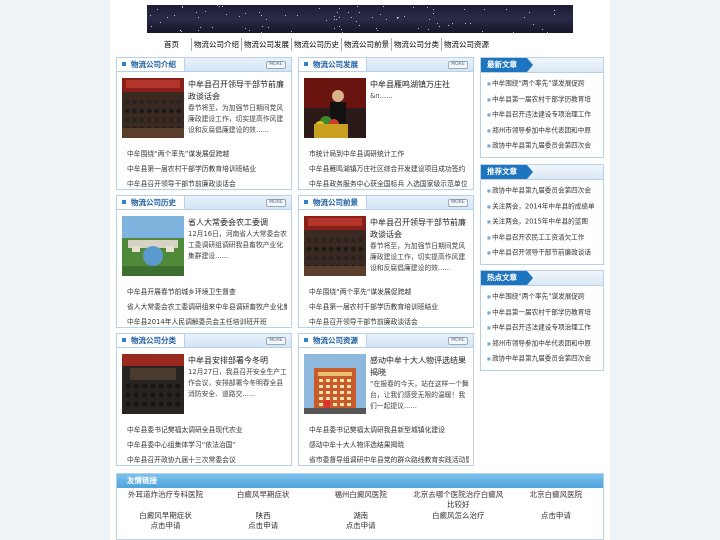  Describe the element at coordinates (266, 44) in the screenshot. I see `nav-item-2: 物流公司发展` at that location.